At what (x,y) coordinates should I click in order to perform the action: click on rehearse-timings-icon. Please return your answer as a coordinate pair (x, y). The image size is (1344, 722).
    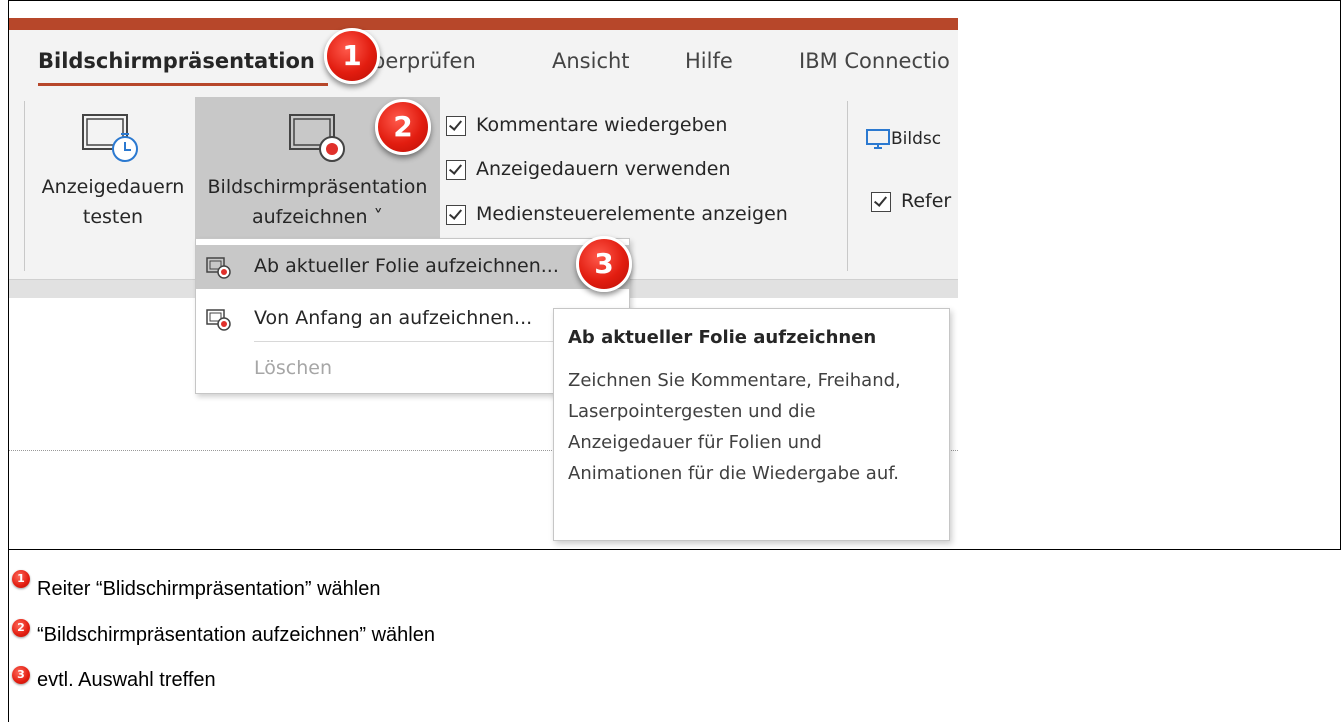
    Looking at the image, I should click on (110, 138).